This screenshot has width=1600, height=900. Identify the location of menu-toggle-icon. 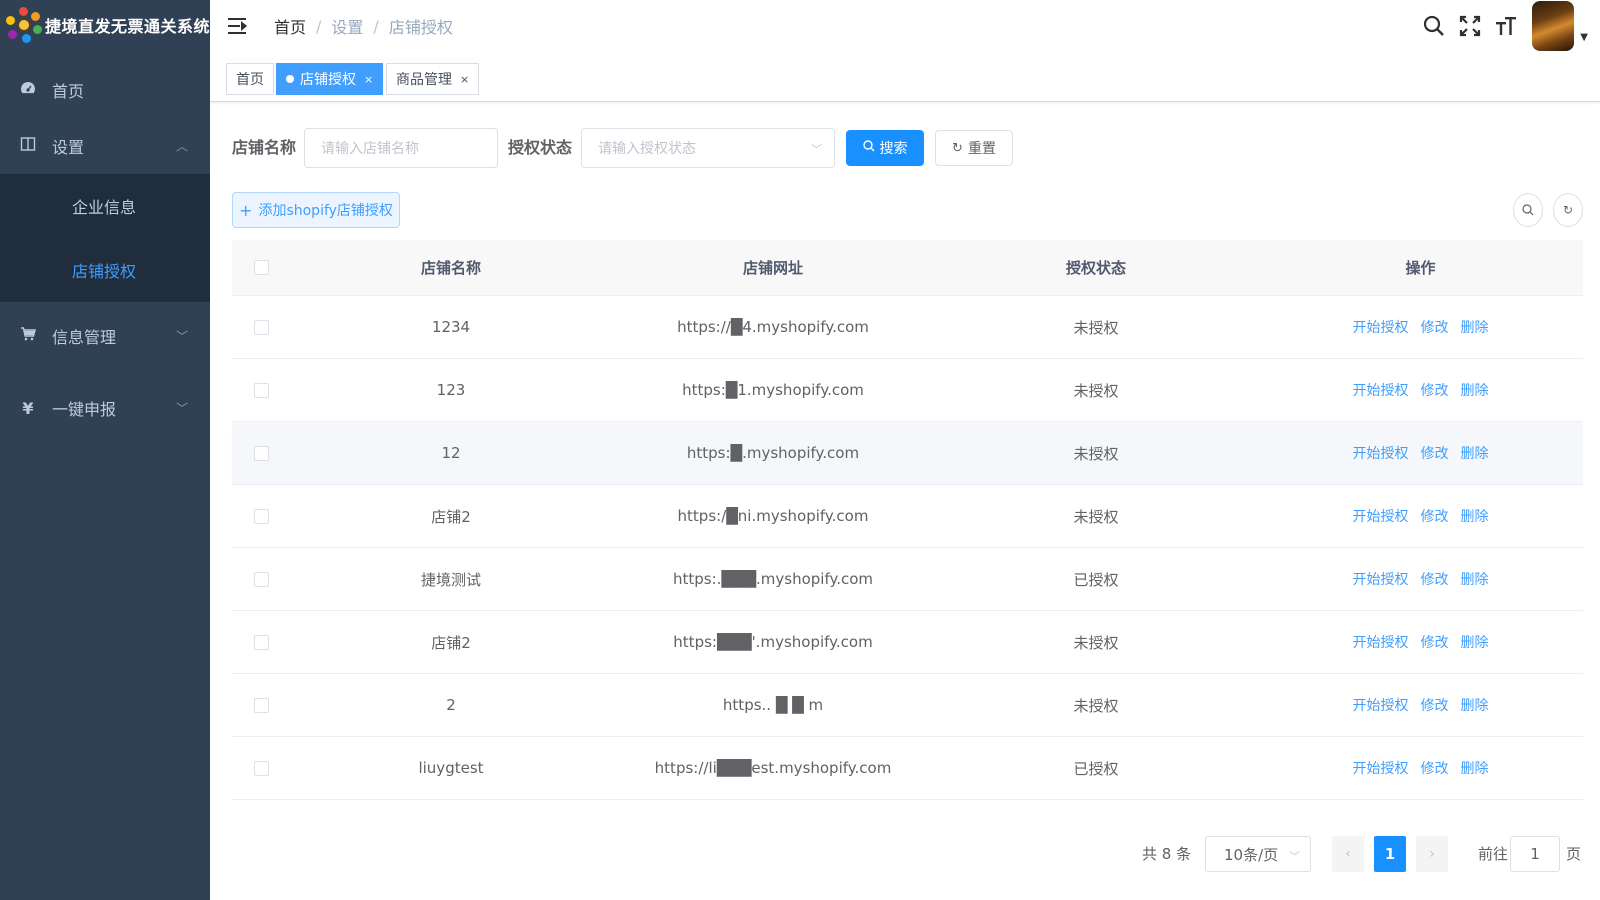
(238, 26).